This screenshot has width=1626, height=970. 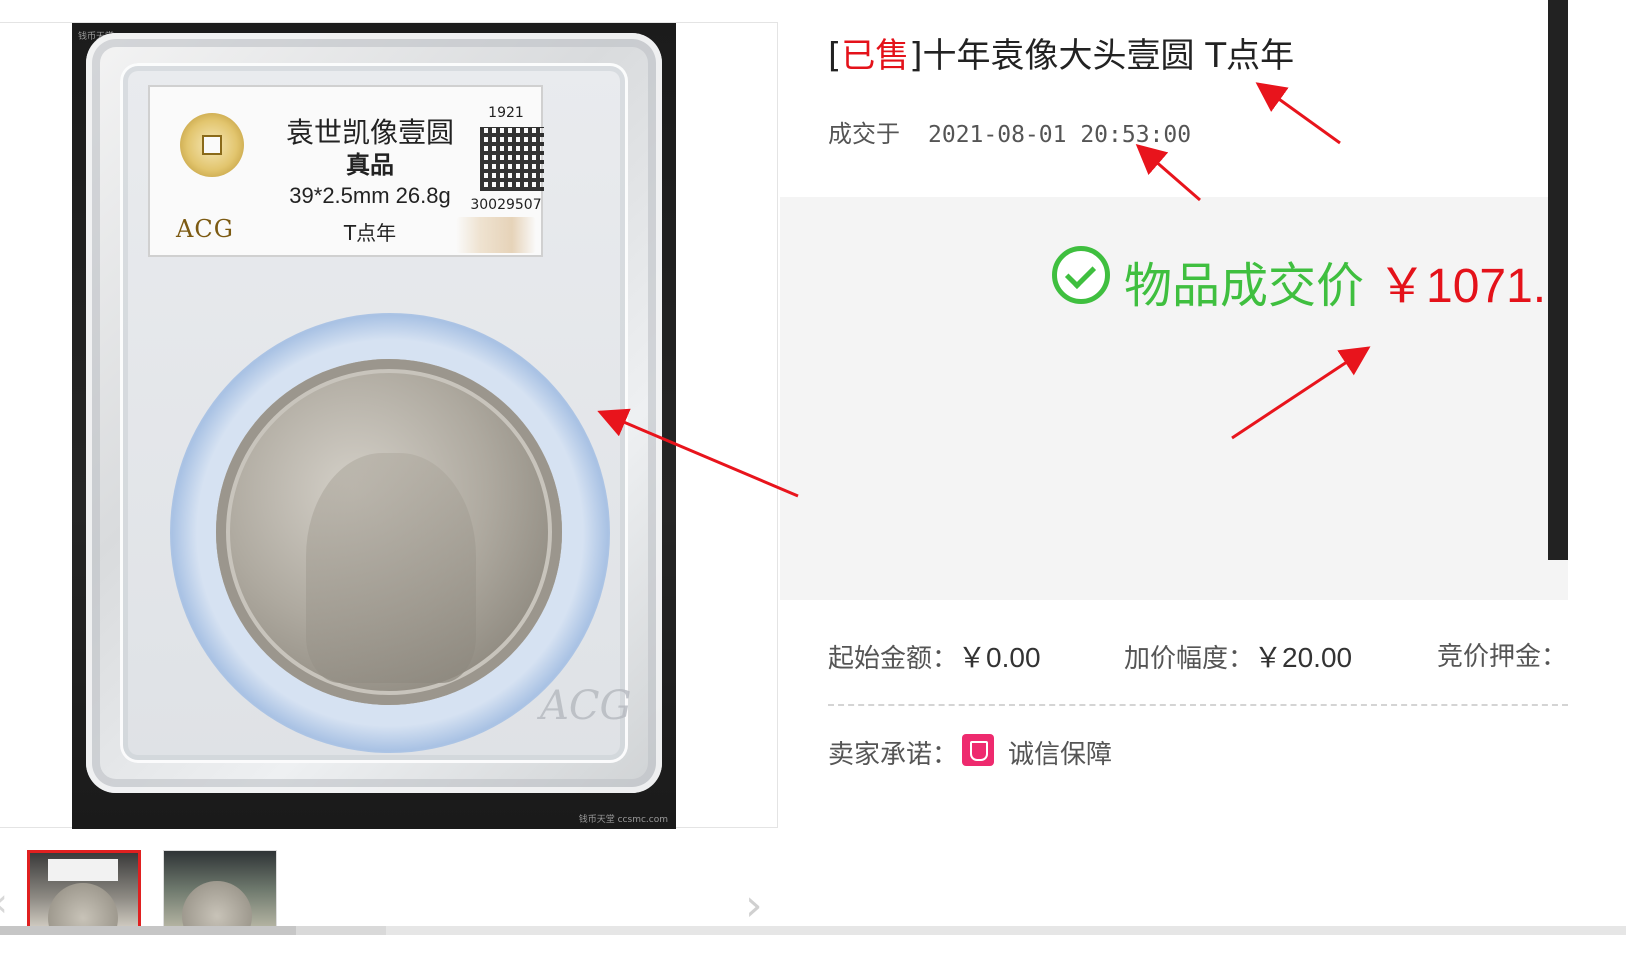 I want to click on seller-promise-text: 诚信保障, so click(x=1060, y=752).